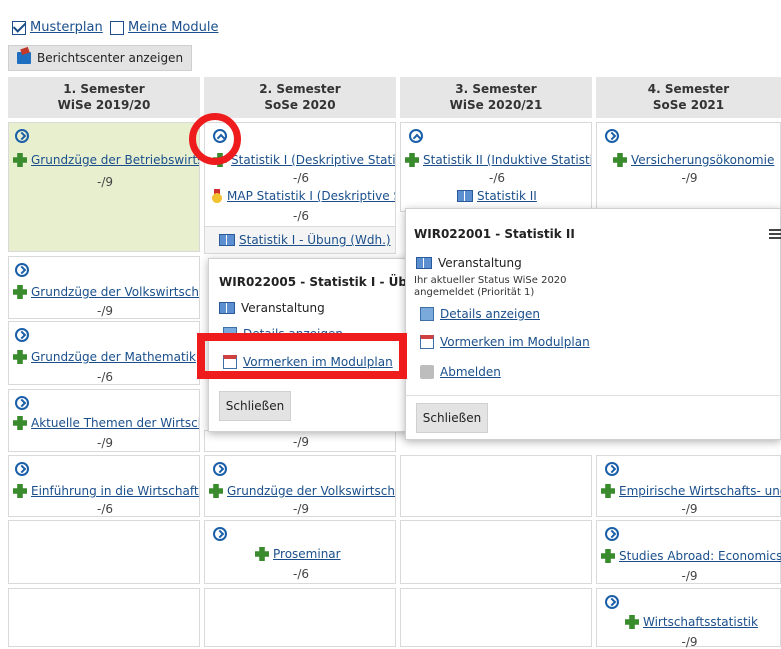 This screenshot has height=649, width=781. Describe the element at coordinates (700, 556) in the screenshot. I see `module-name: Studies Abroad: Economics I` at that location.